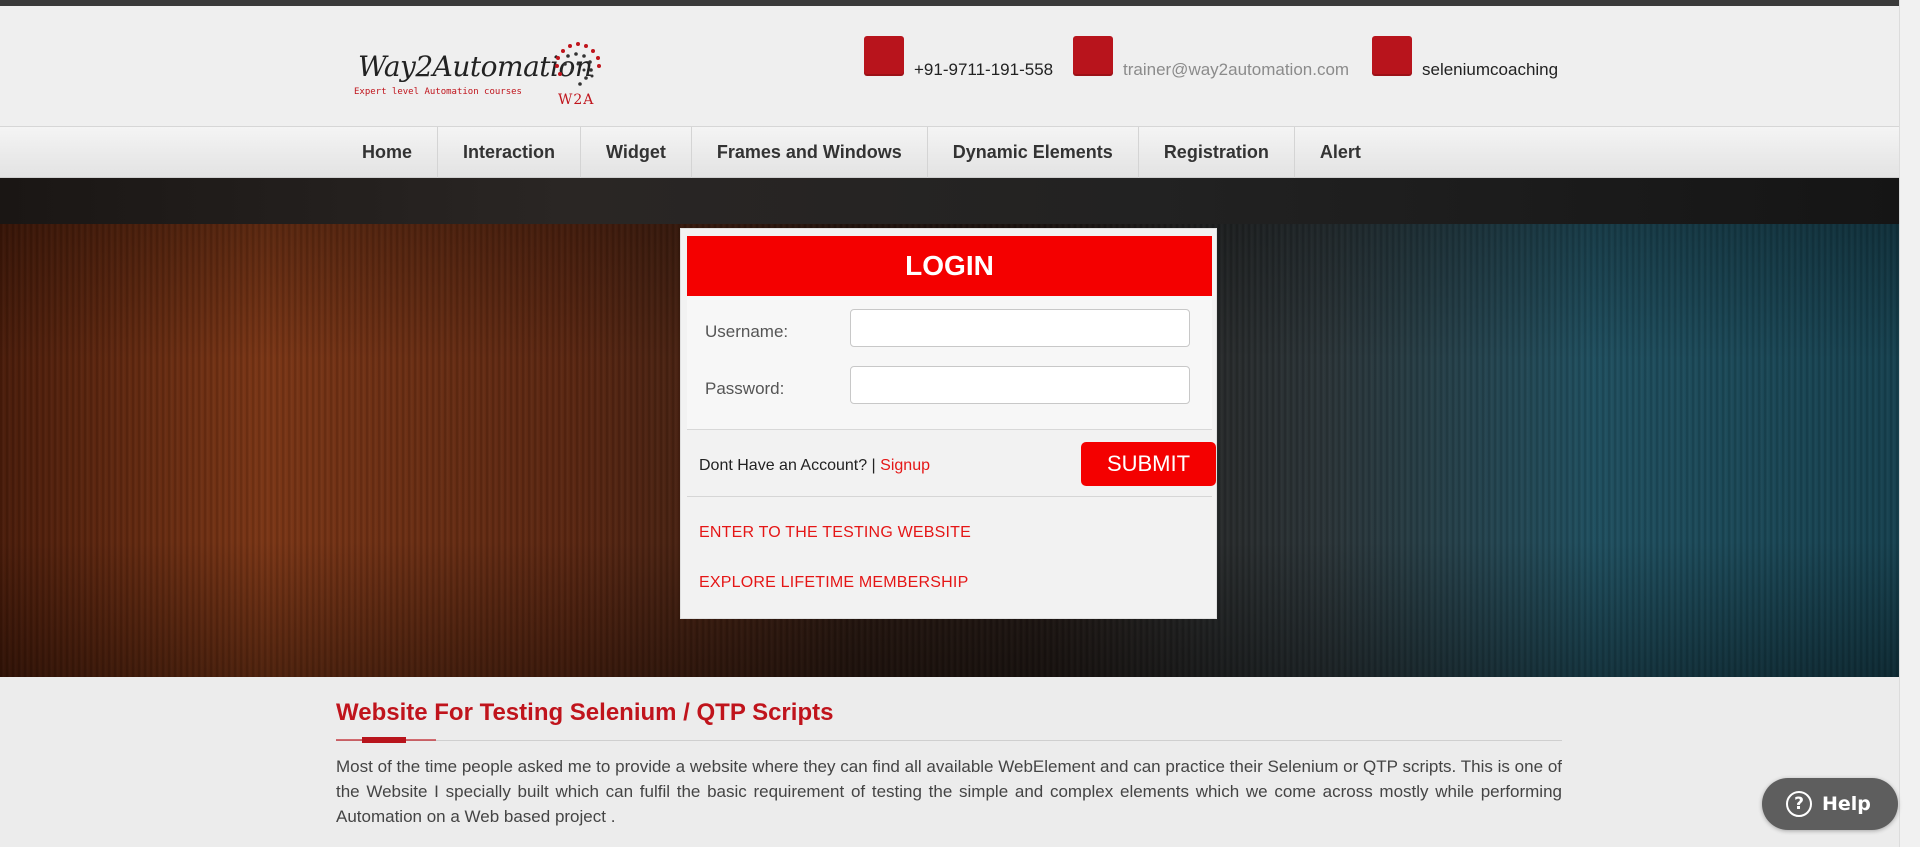  I want to click on contact-phone-text: +91-9711-191-558, so click(984, 69).